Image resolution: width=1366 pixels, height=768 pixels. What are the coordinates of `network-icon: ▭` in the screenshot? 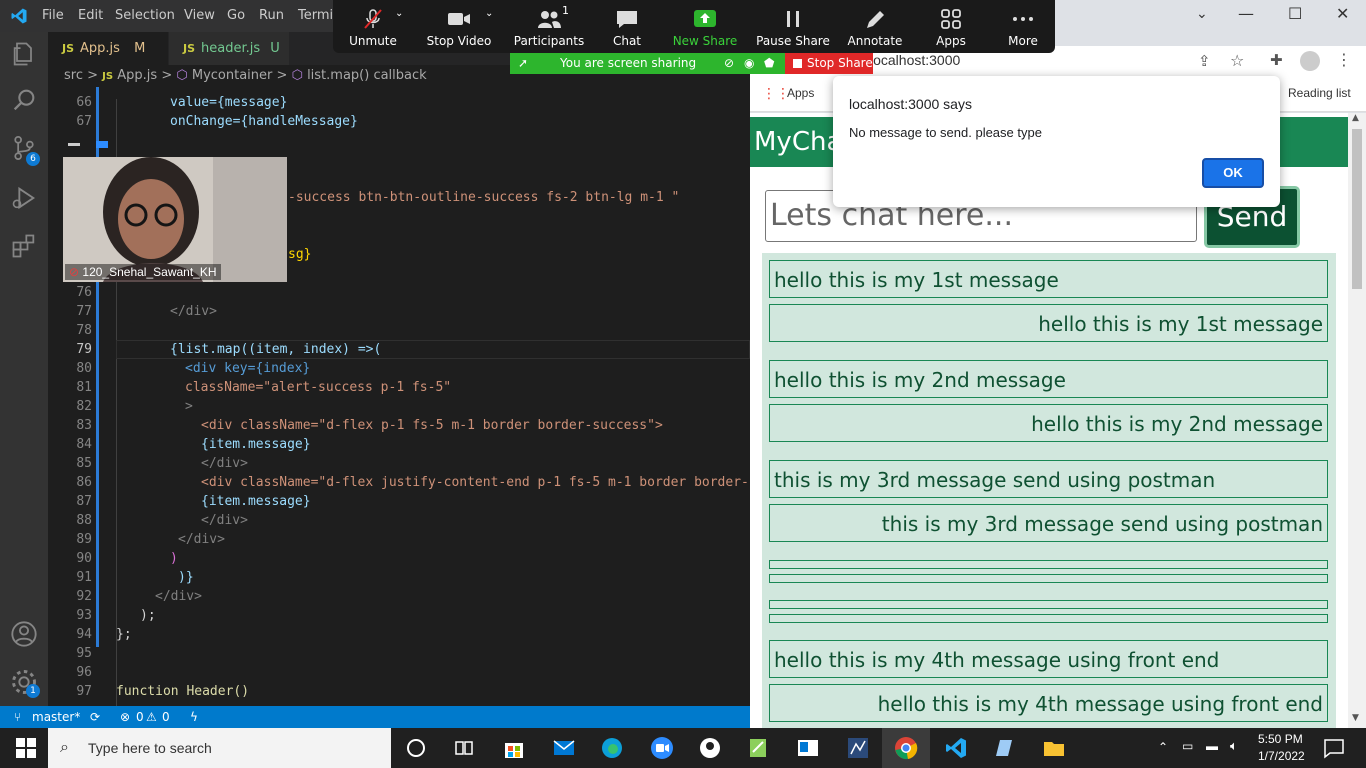 It's located at (1187, 746).